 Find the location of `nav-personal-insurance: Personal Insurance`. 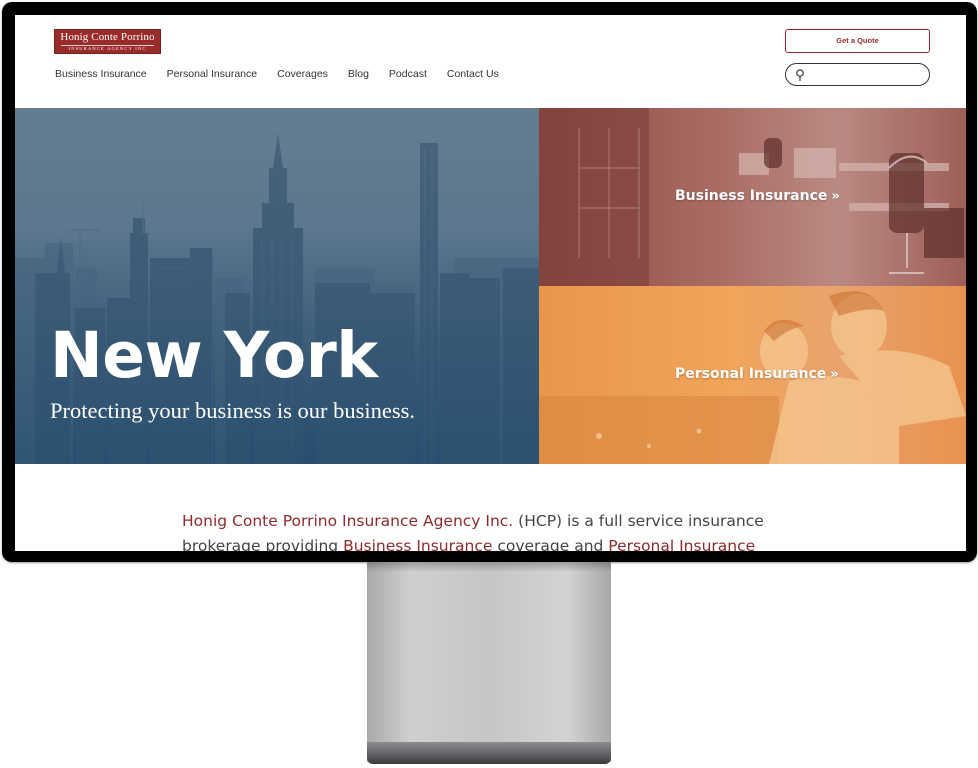

nav-personal-insurance: Personal Insurance is located at coordinates (212, 74).